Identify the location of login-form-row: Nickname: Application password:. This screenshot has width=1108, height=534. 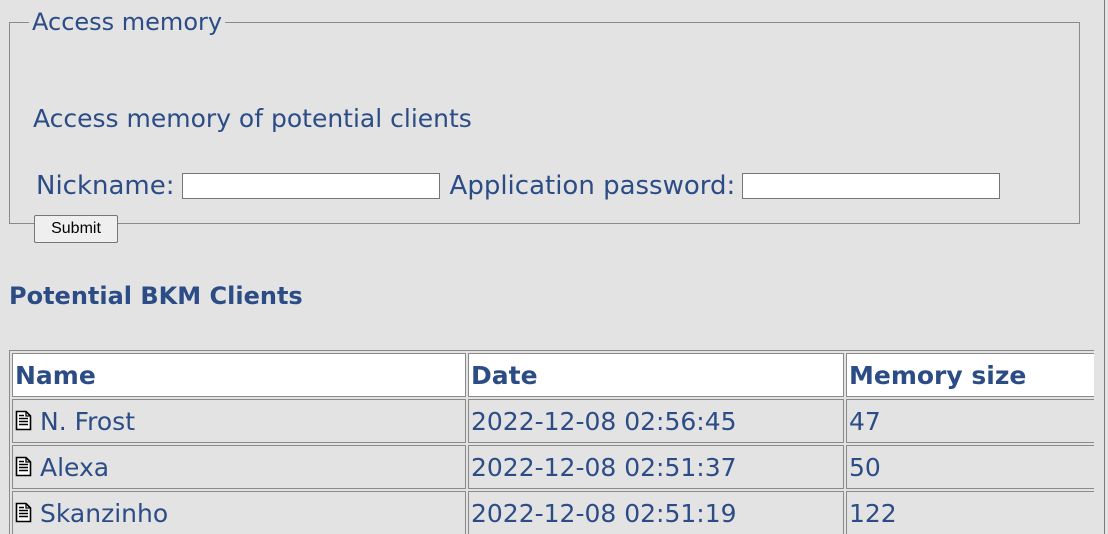
(518, 186).